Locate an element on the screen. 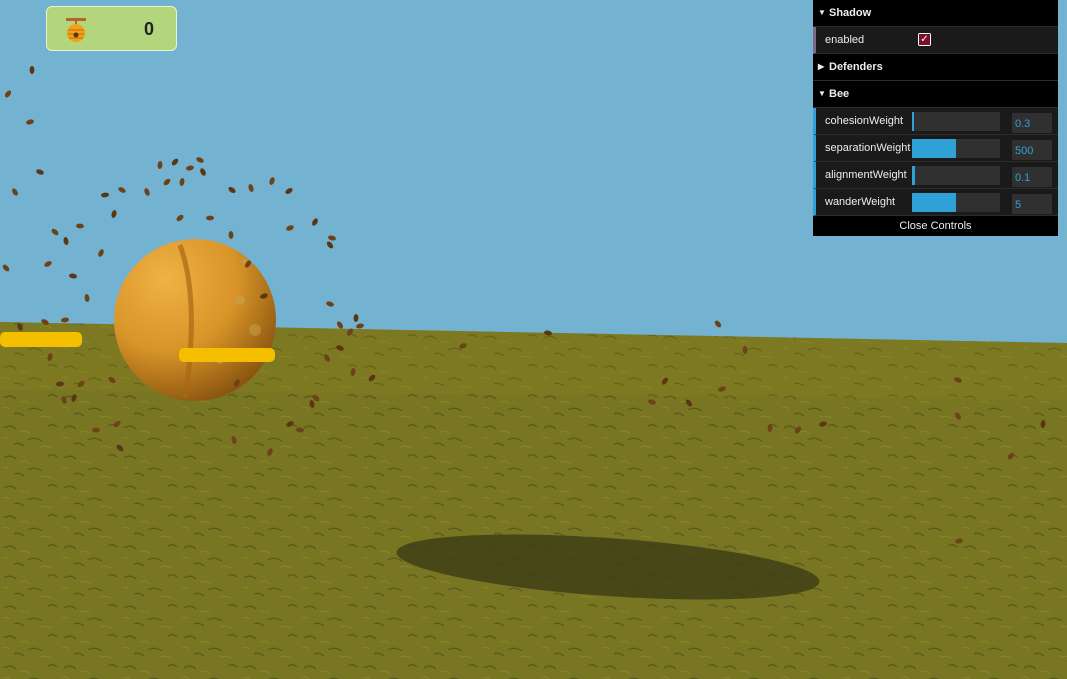 The height and width of the screenshot is (679, 1067). shadow-enabled-checkbox: ✓ is located at coordinates (924, 39).